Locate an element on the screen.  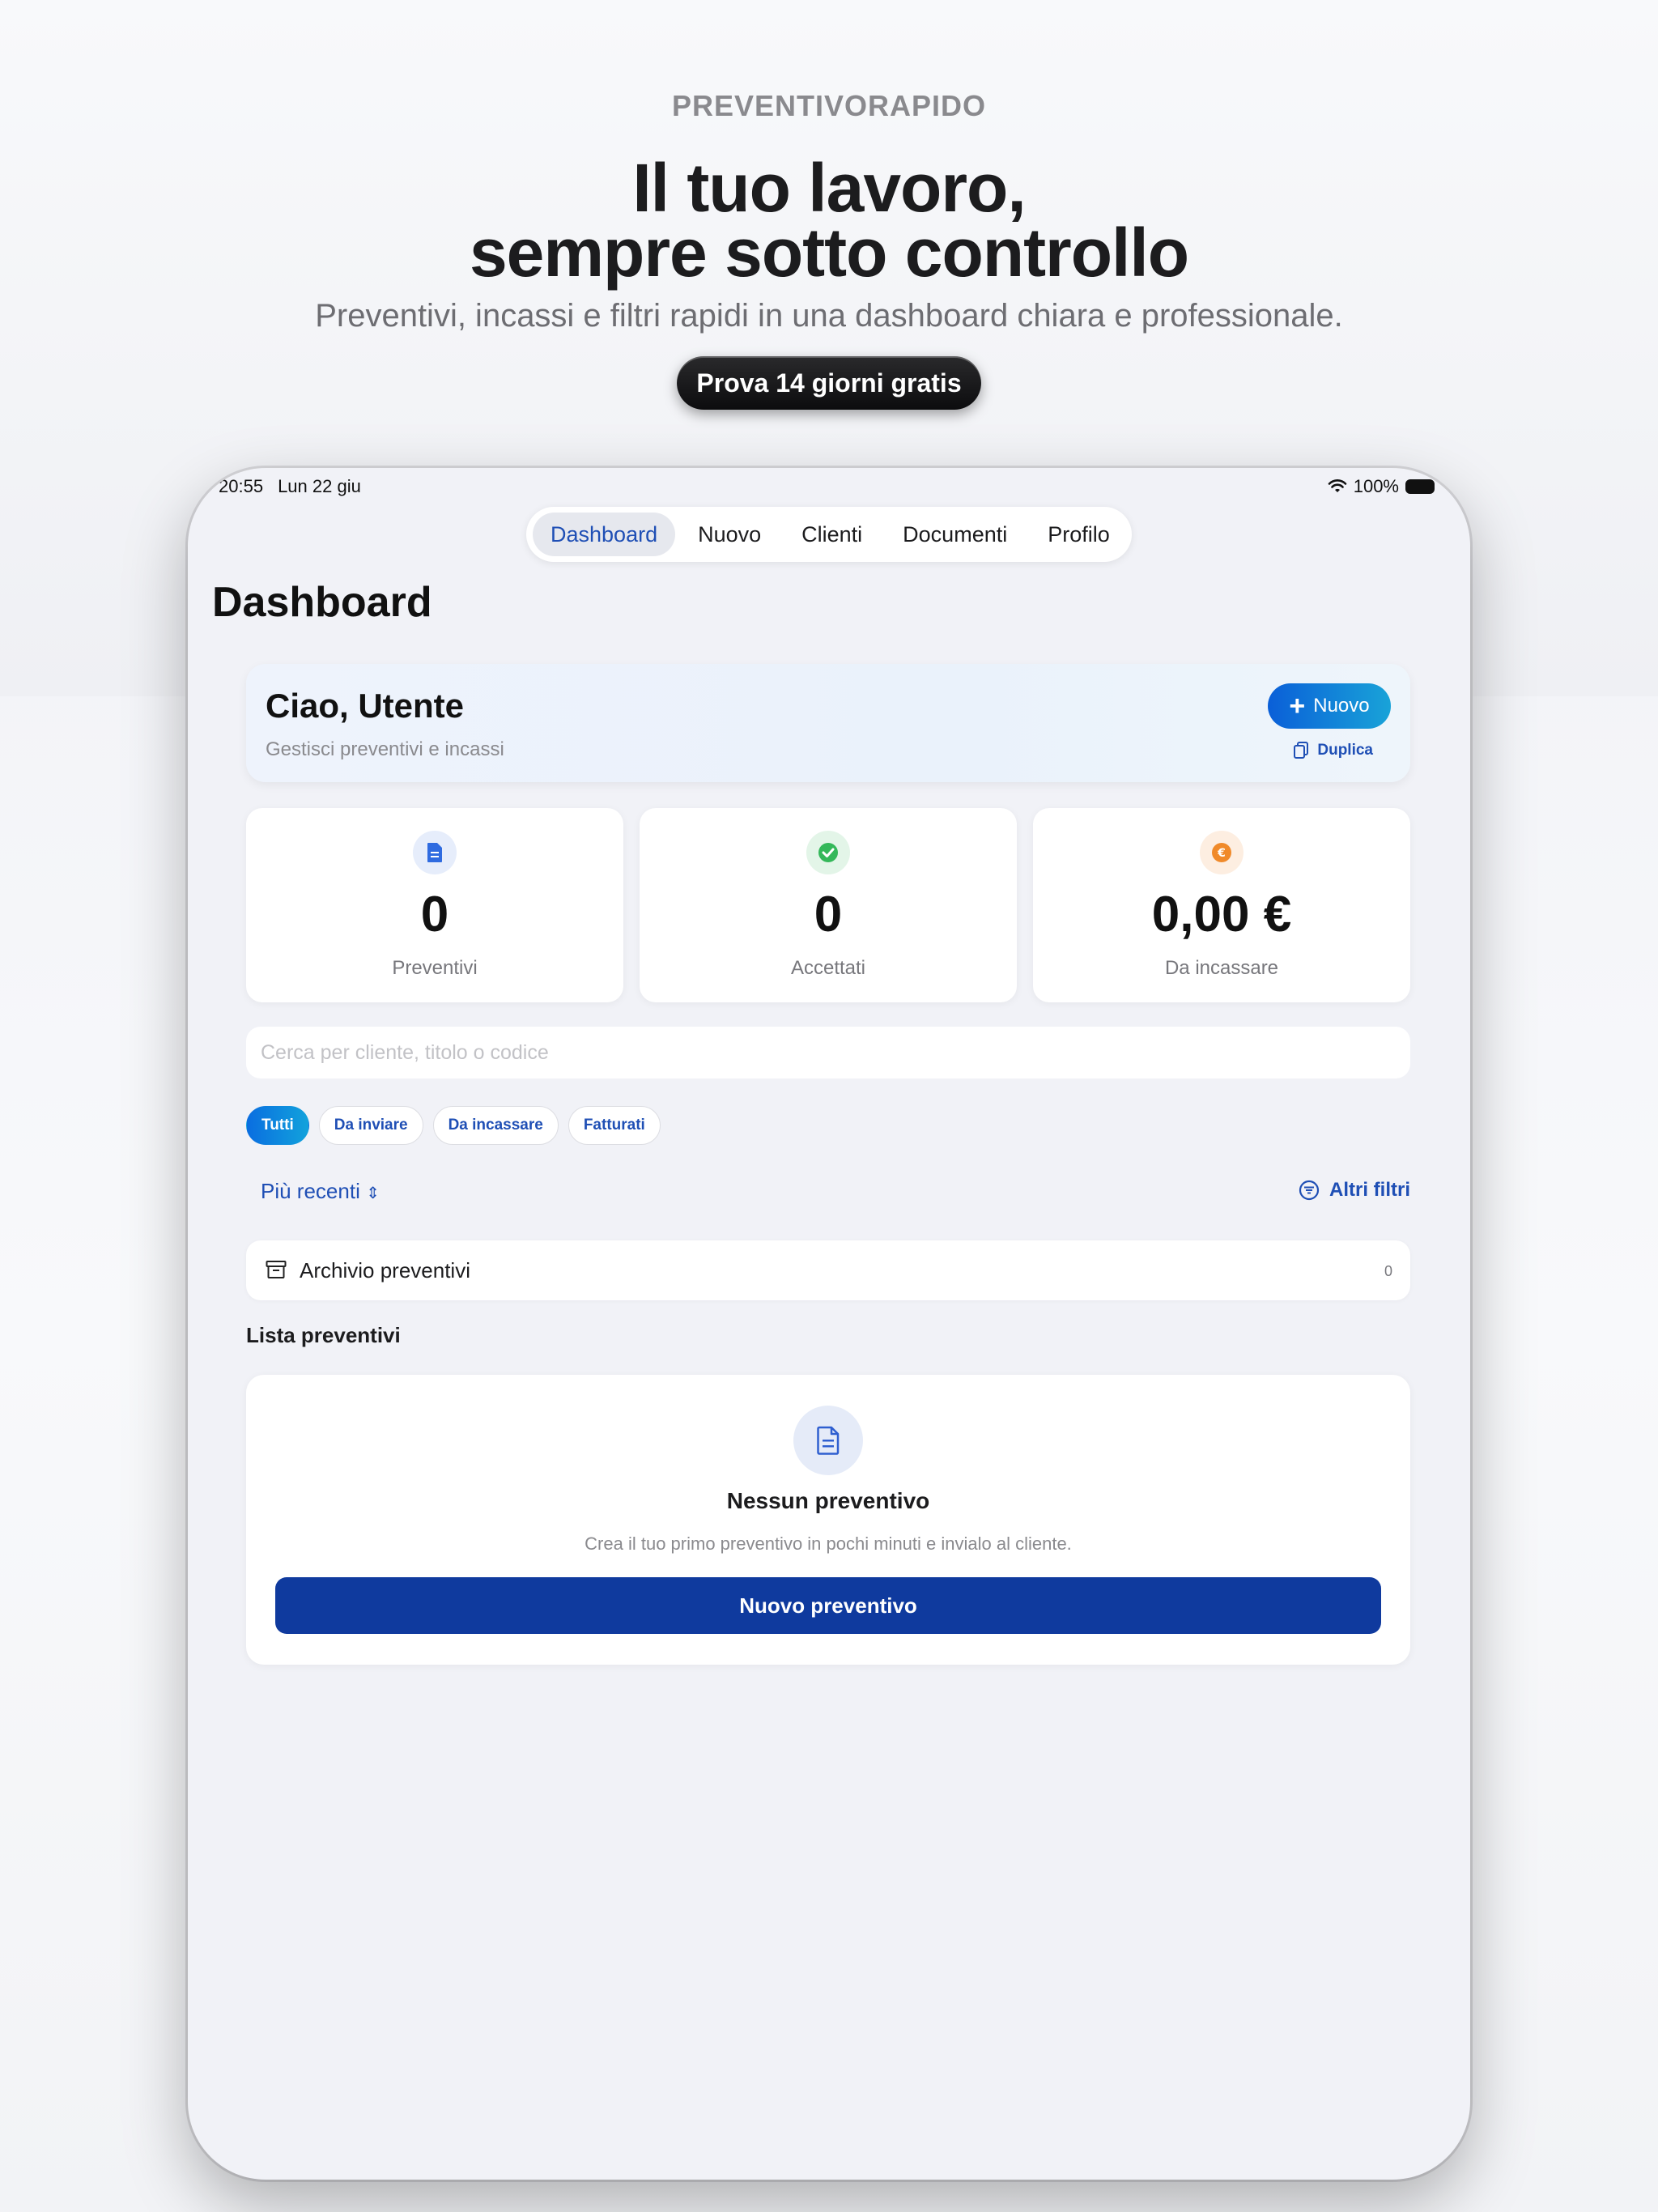
archive-row: Archivio preventivi 0 is located at coordinates (828, 1270).